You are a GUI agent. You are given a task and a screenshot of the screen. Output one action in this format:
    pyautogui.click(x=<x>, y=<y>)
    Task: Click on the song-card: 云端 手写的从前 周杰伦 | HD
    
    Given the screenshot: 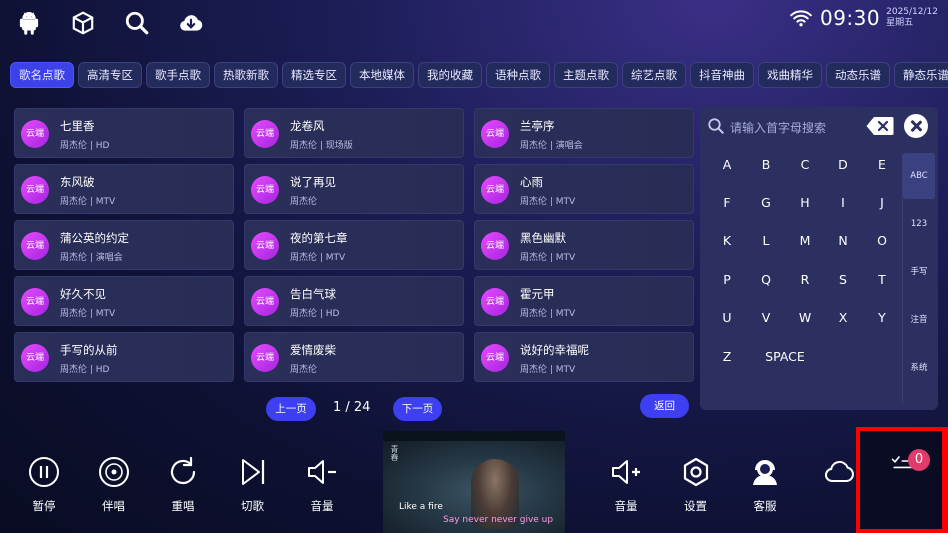 What is the action you would take?
    pyautogui.click(x=124, y=357)
    